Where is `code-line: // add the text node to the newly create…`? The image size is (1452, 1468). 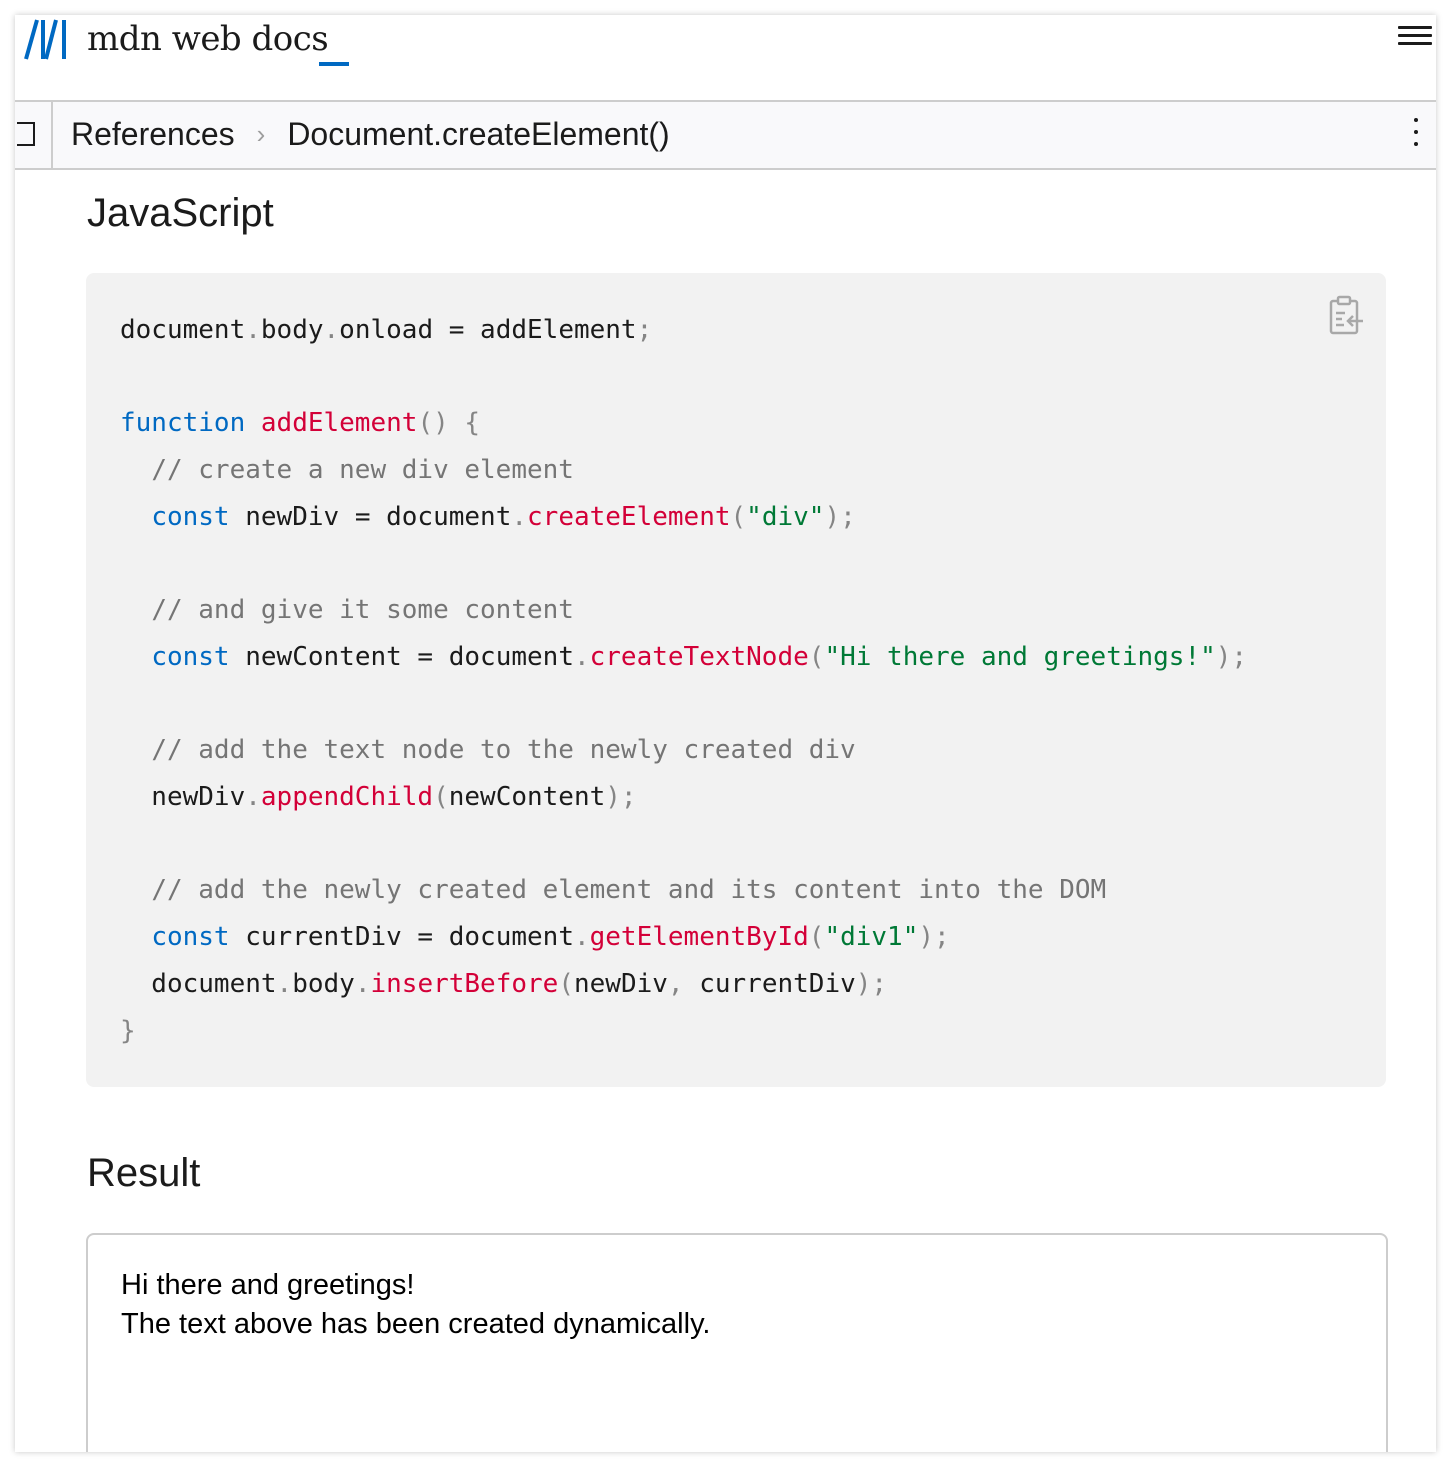
code-line: // add the text node to the newly create… is located at coordinates (683, 750).